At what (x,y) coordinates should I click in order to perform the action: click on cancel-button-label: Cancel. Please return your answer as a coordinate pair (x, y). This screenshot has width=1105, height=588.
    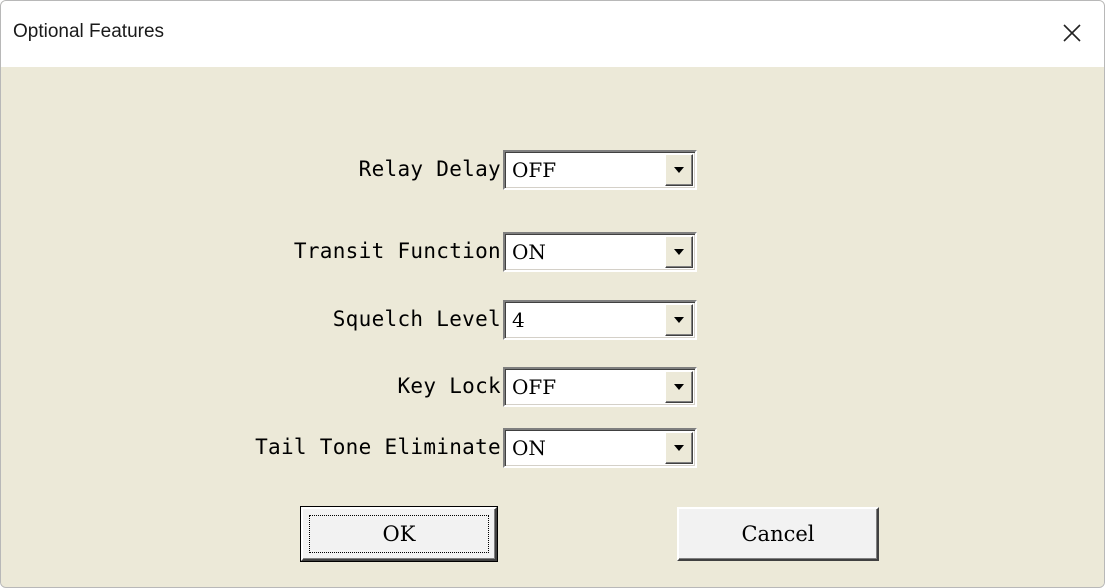
    Looking at the image, I should click on (778, 534).